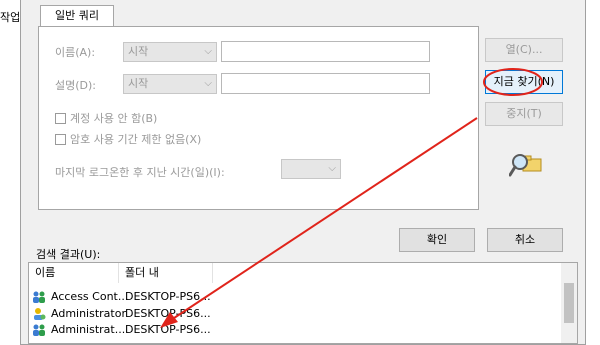 The image size is (600, 345). Describe the element at coordinates (88, 313) in the screenshot. I see `row-name: Administrator` at that location.